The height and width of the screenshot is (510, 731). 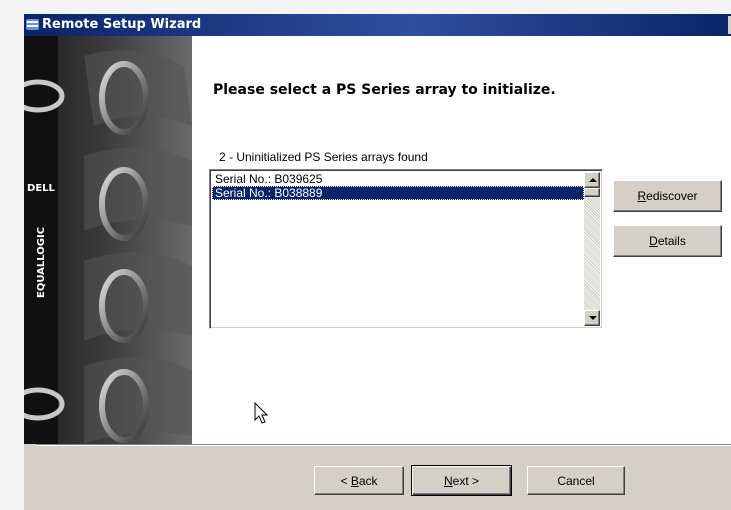 I want to click on next-button: Next >, so click(x=461, y=480).